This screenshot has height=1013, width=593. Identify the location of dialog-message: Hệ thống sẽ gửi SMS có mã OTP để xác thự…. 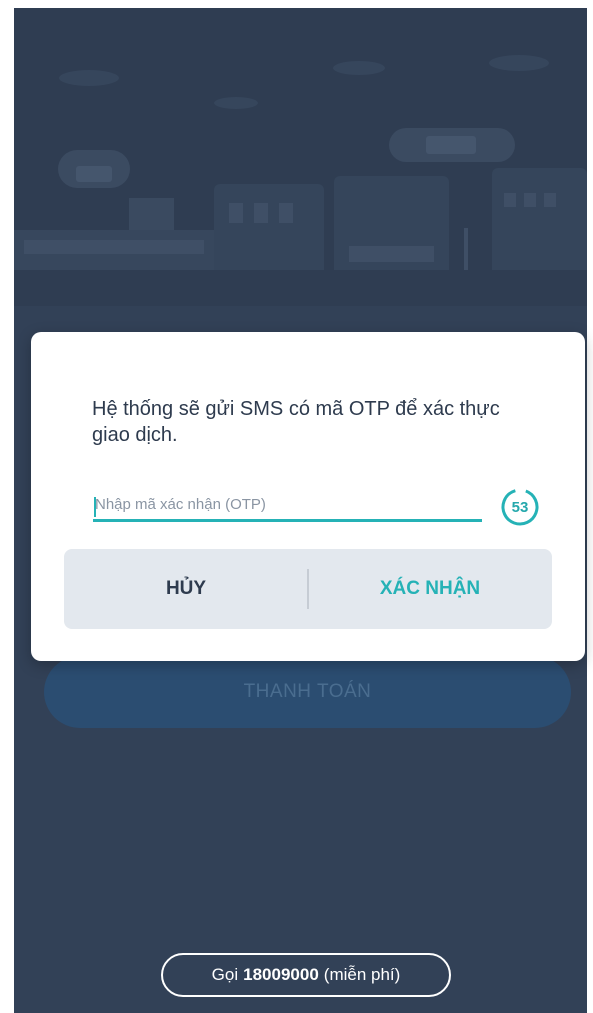
(296, 422).